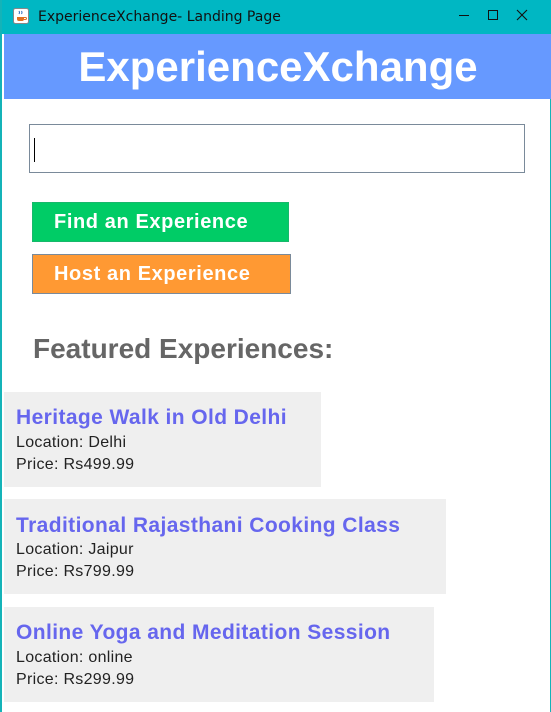  Describe the element at coordinates (75, 679) in the screenshot. I see `experience-price: Price: Rs299.99` at that location.